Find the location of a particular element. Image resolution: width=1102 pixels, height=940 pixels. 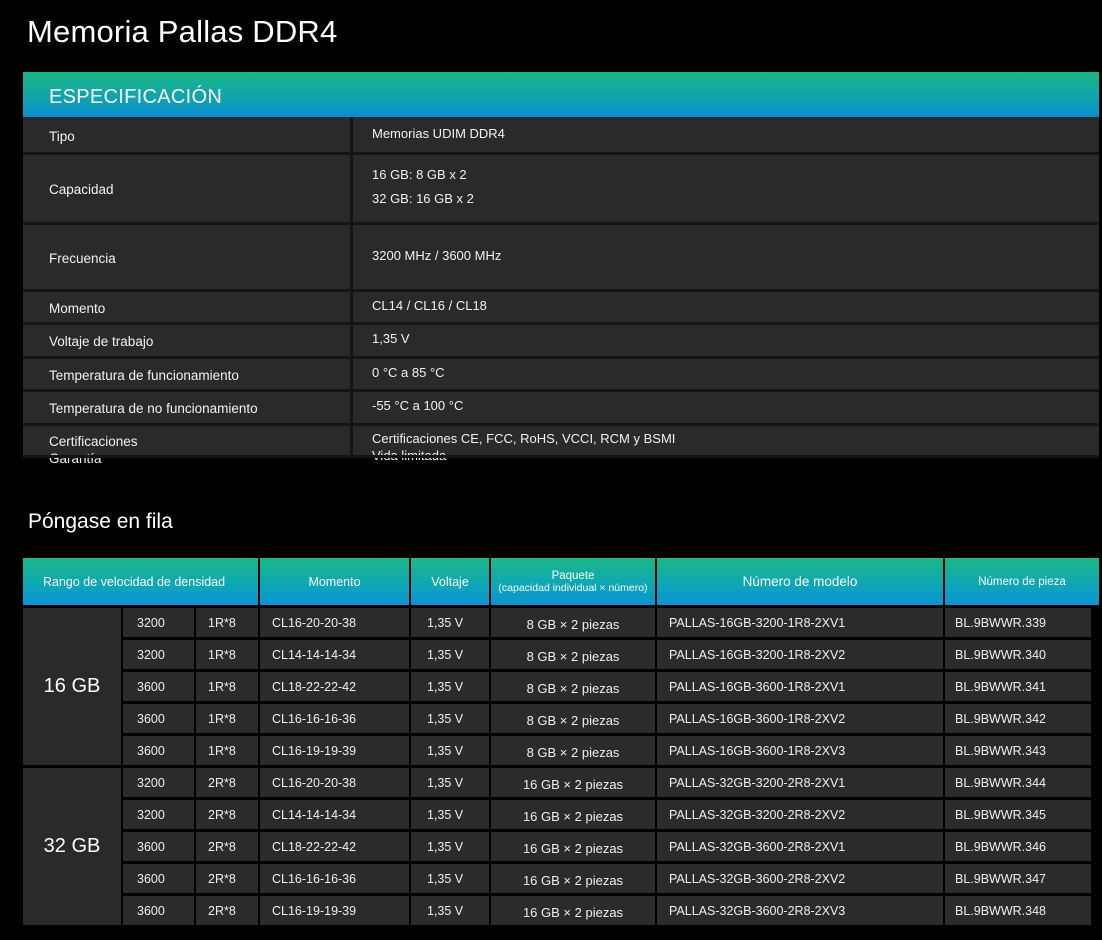

lineup-title: Póngase en fila is located at coordinates (100, 521).